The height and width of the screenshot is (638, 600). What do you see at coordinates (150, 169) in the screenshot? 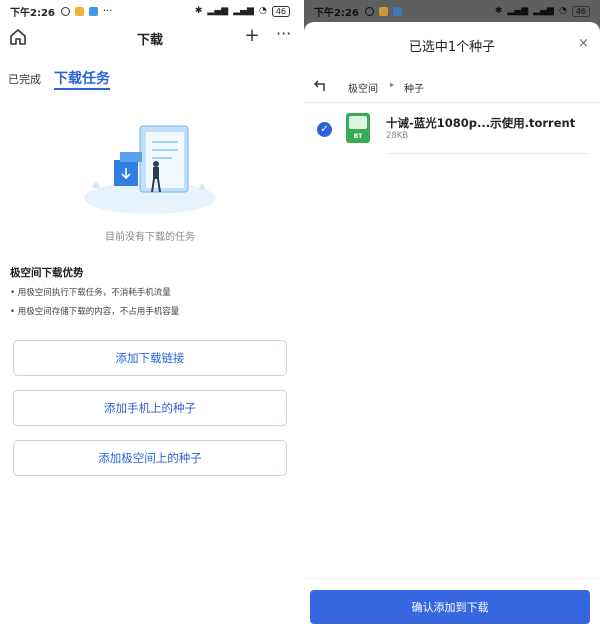
I see `empty-state-illustration` at bounding box center [150, 169].